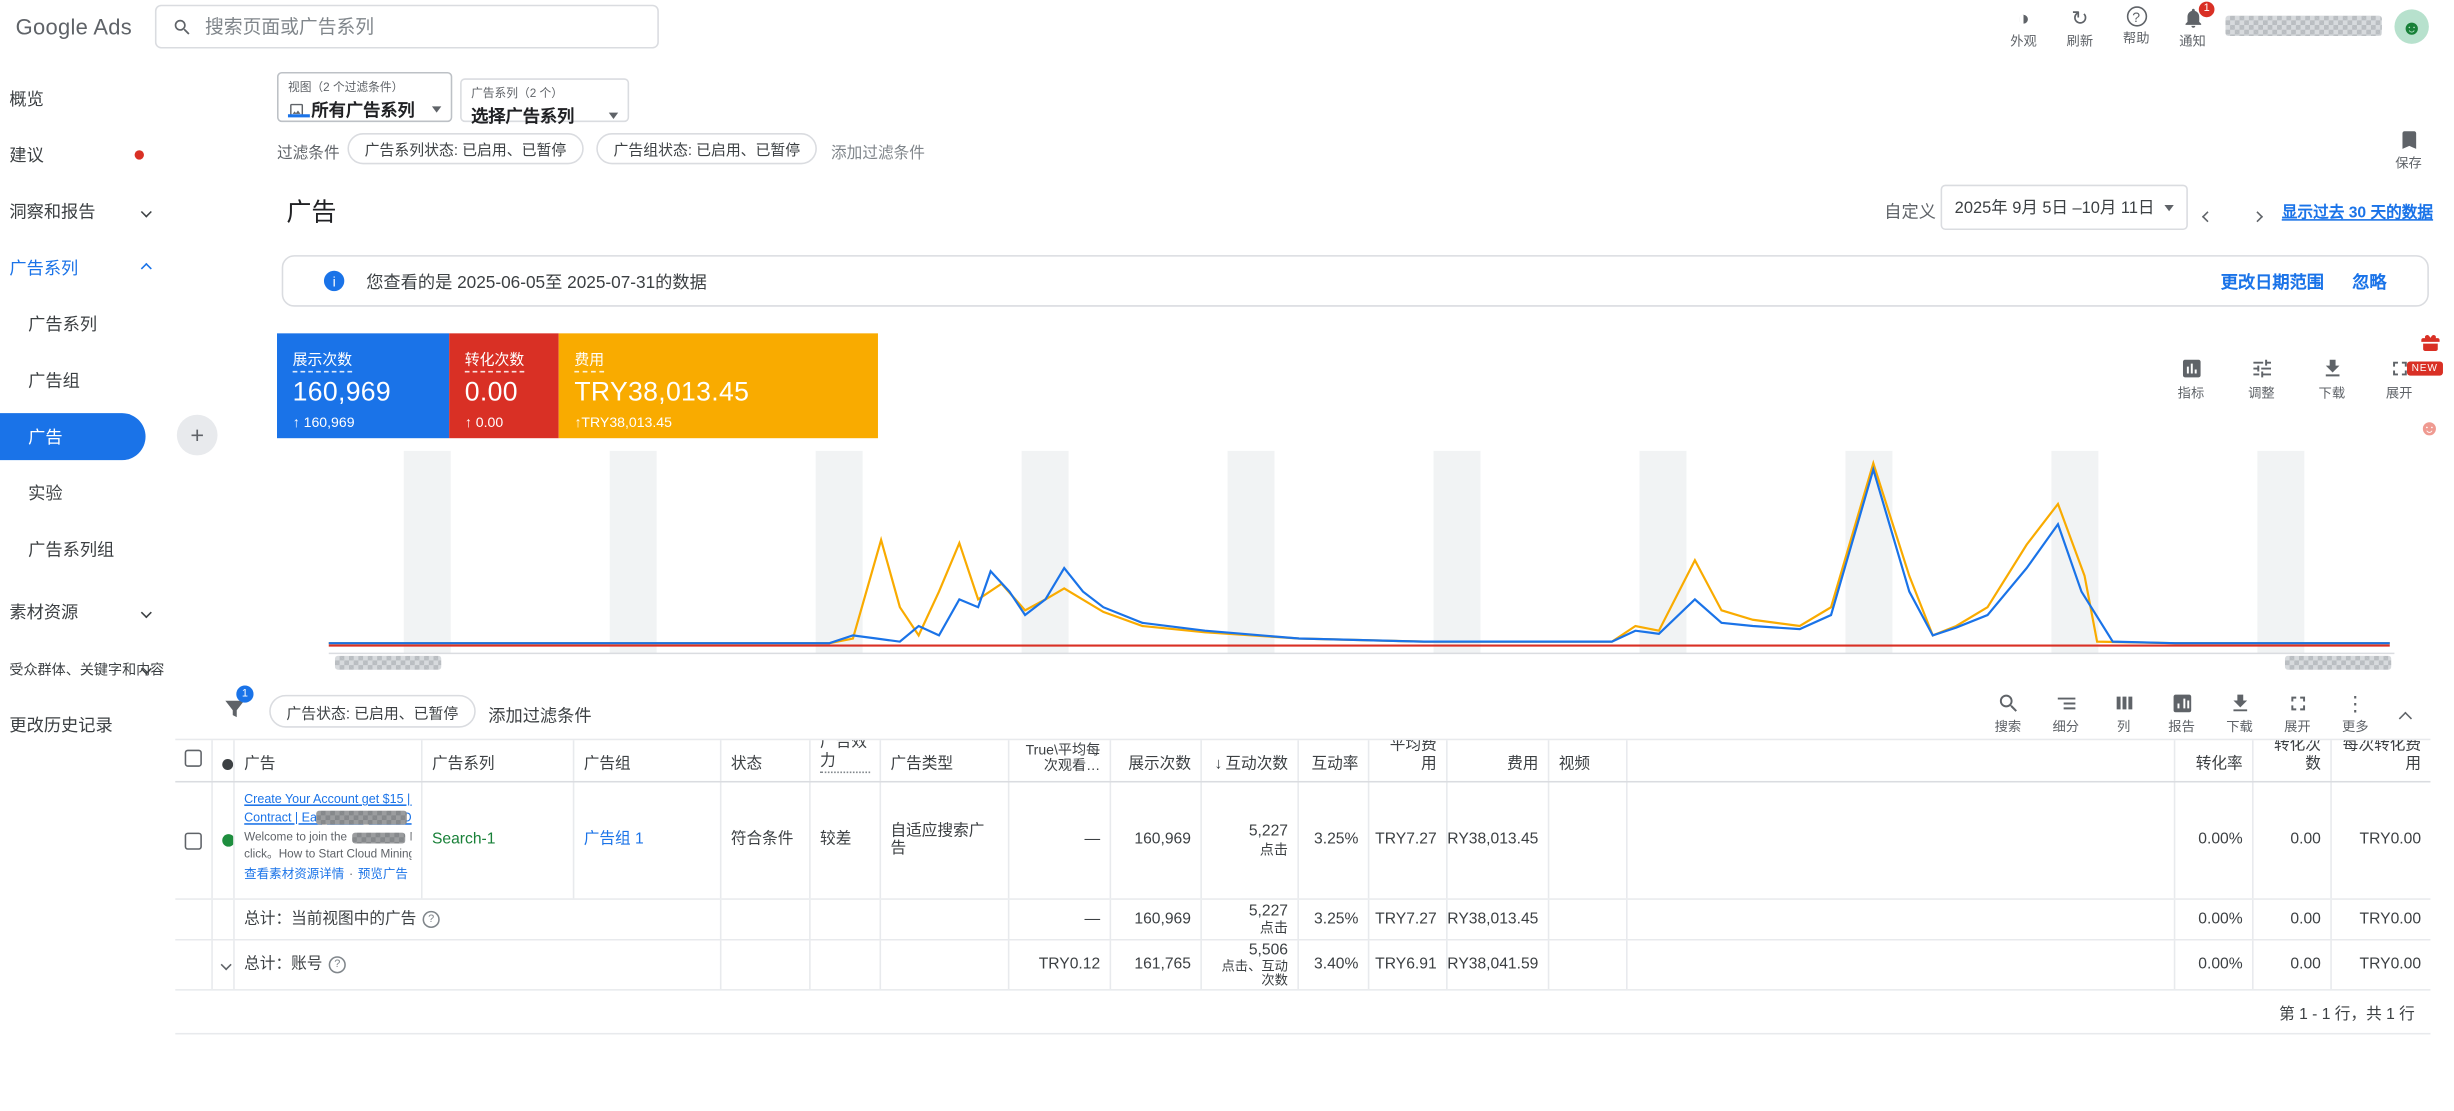 This screenshot has width=2454, height=1111. Describe the element at coordinates (363, 386) in the screenshot. I see `scorecard-impressions: 展示次数 160,969 ↑ 160,969` at that location.